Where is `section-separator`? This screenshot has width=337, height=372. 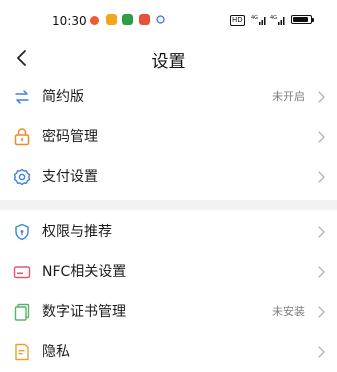
section-separator is located at coordinates (168, 205).